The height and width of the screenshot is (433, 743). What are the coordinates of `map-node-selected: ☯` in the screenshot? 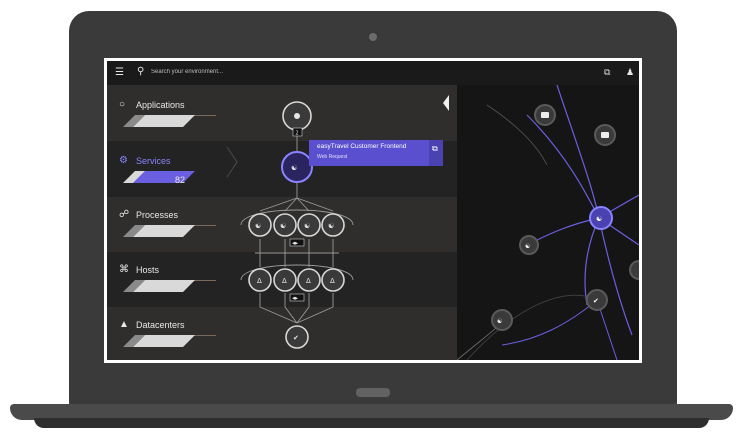 It's located at (601, 218).